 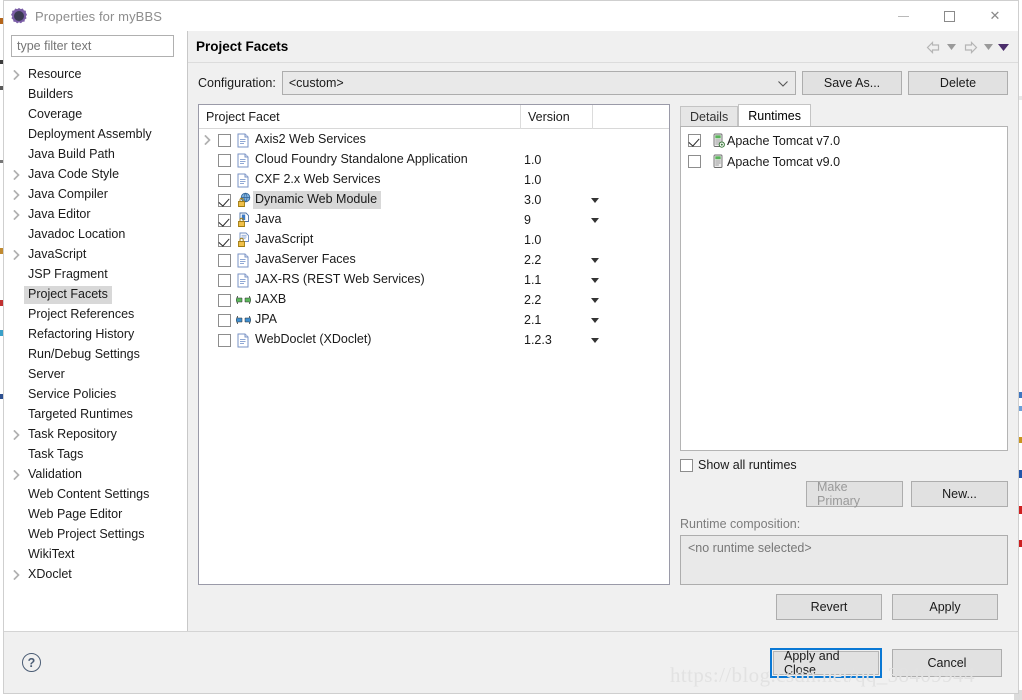 I want to click on cancel-button: Cancel, so click(x=947, y=662).